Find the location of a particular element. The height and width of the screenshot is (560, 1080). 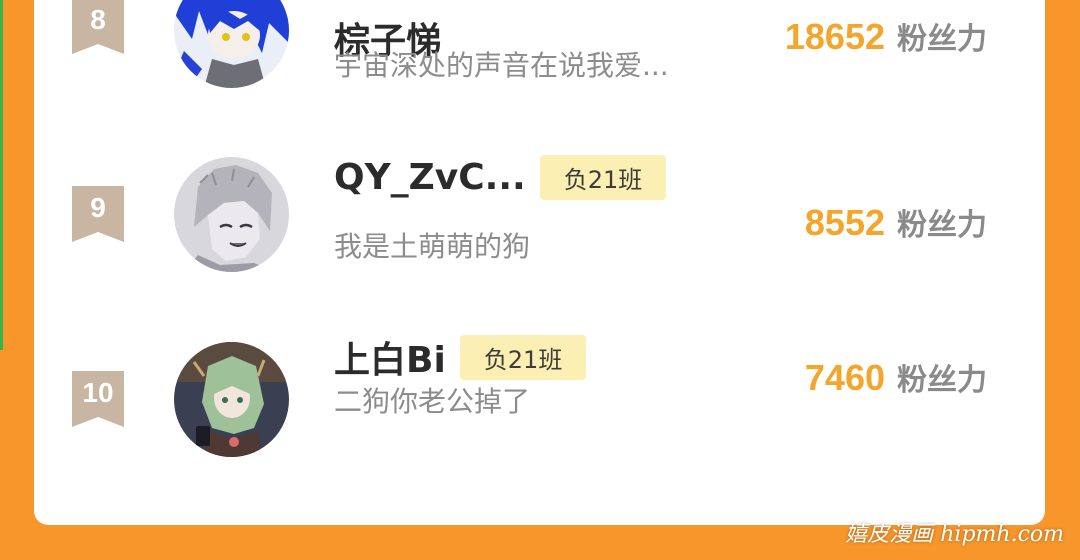

fan-power: 8552 粉丝力 is located at coordinates (896, 222).